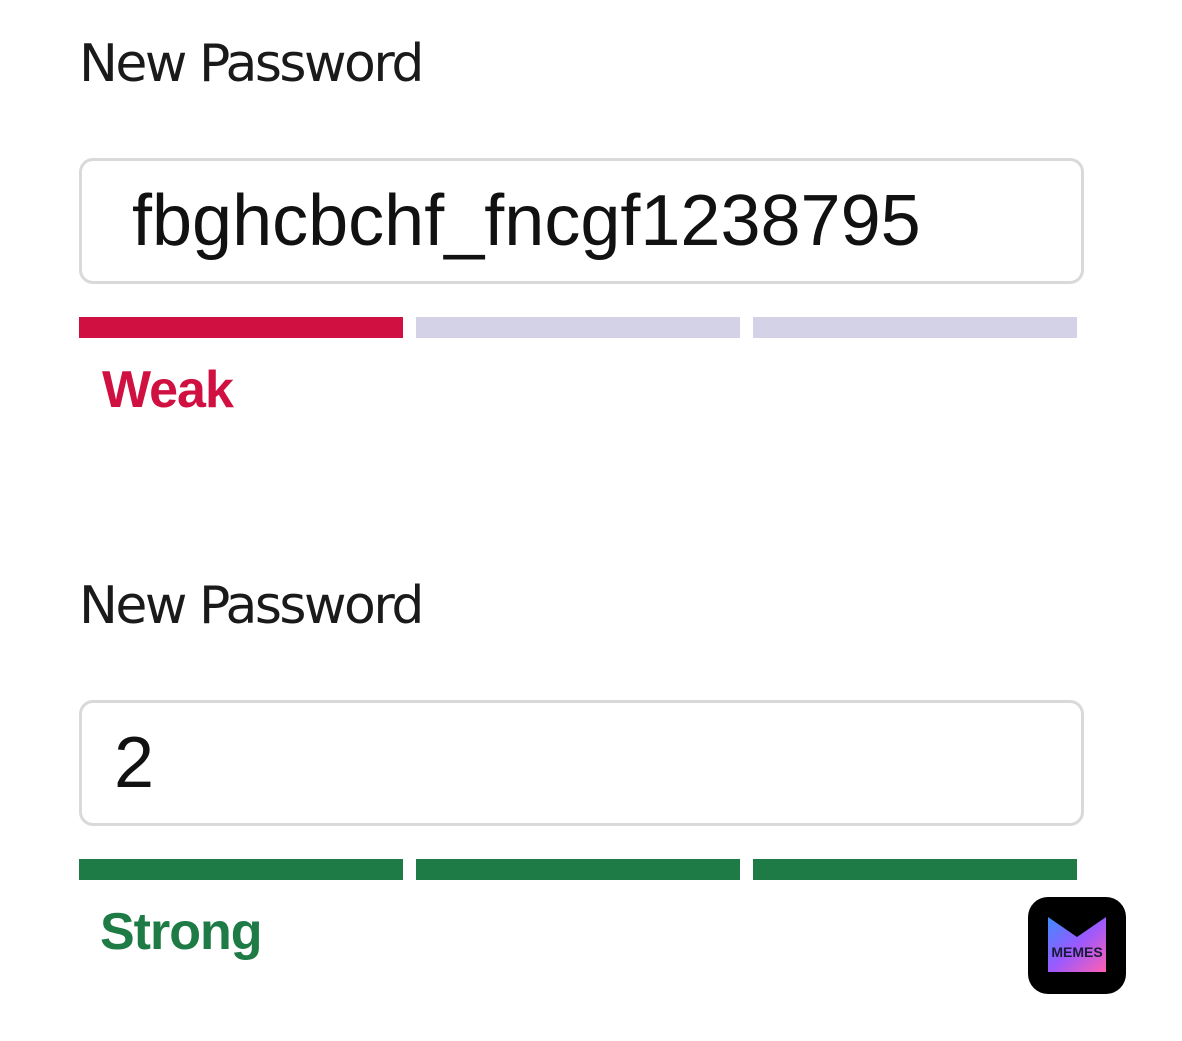 This screenshot has width=1182, height=1041. Describe the element at coordinates (134, 763) in the screenshot. I see `password-input-value: 2` at that location.